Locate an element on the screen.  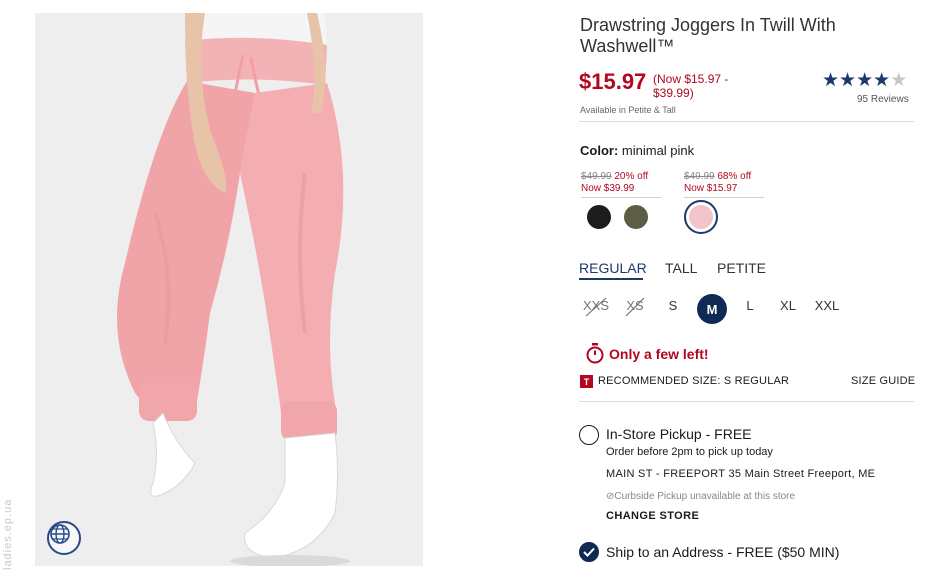
discount: 68% off is located at coordinates (734, 176).